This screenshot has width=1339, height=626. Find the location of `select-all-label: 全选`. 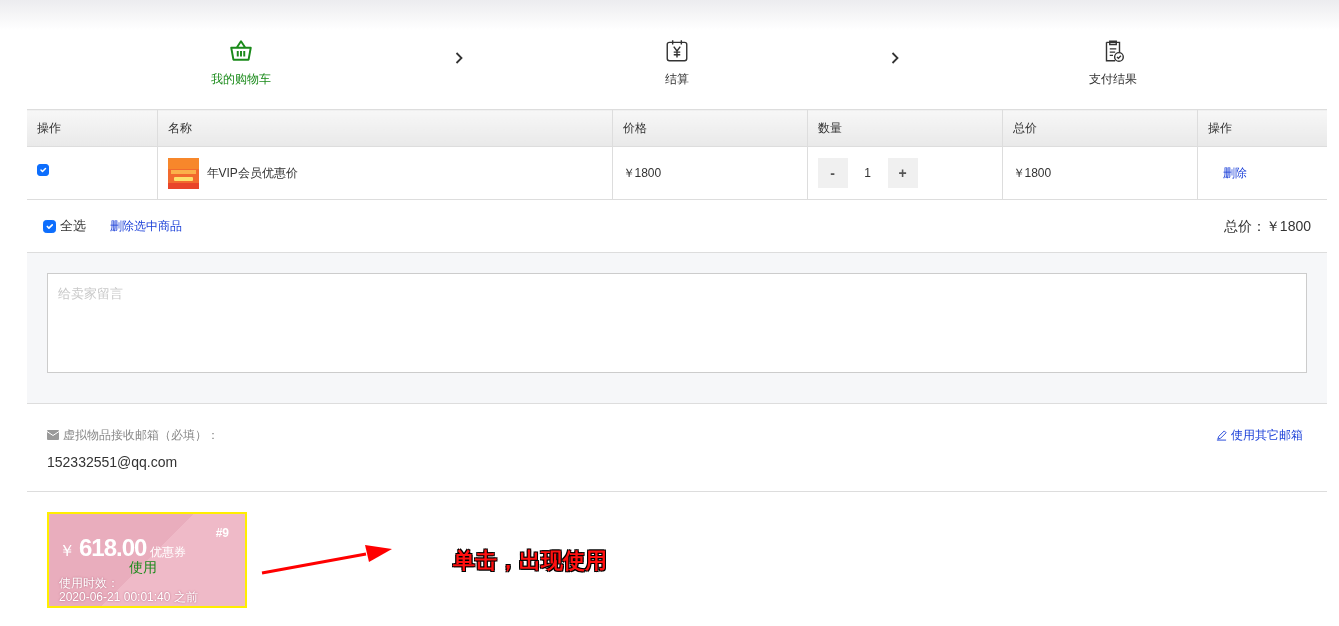

select-all-label: 全选 is located at coordinates (73, 226).